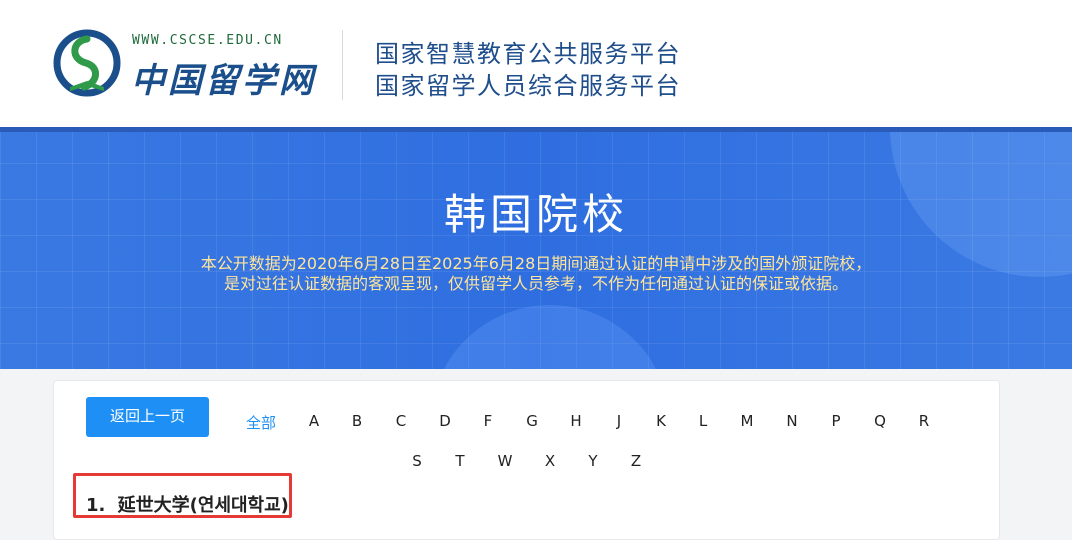  Describe the element at coordinates (147, 417) in the screenshot. I see `back-button: 返回上一页` at that location.